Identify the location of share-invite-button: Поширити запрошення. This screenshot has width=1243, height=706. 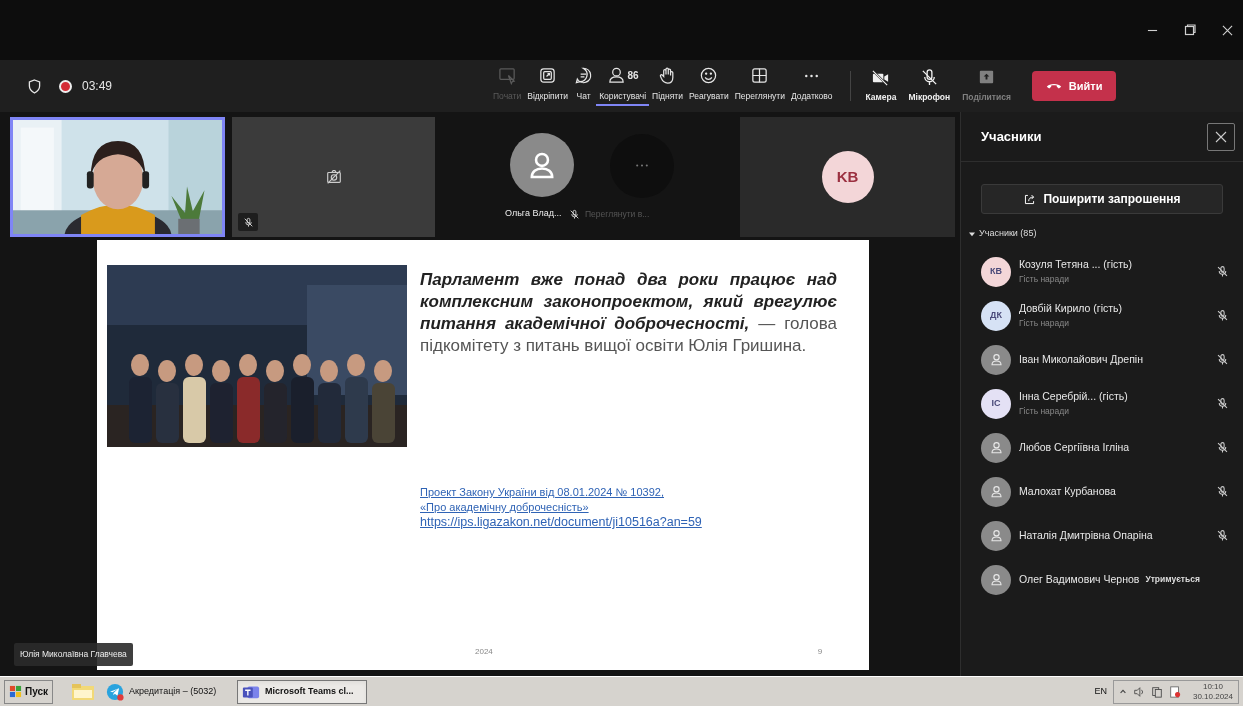
(1102, 199).